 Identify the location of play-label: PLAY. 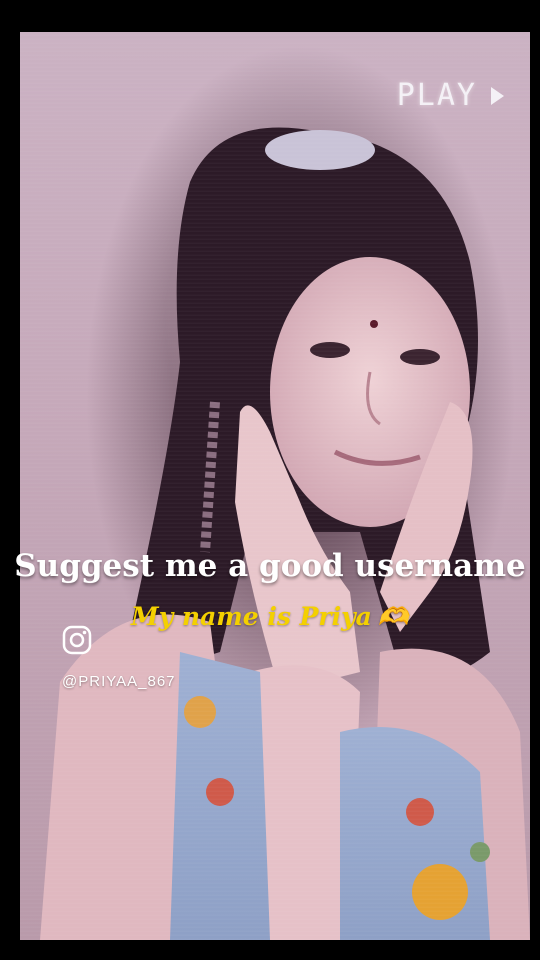
(436, 95).